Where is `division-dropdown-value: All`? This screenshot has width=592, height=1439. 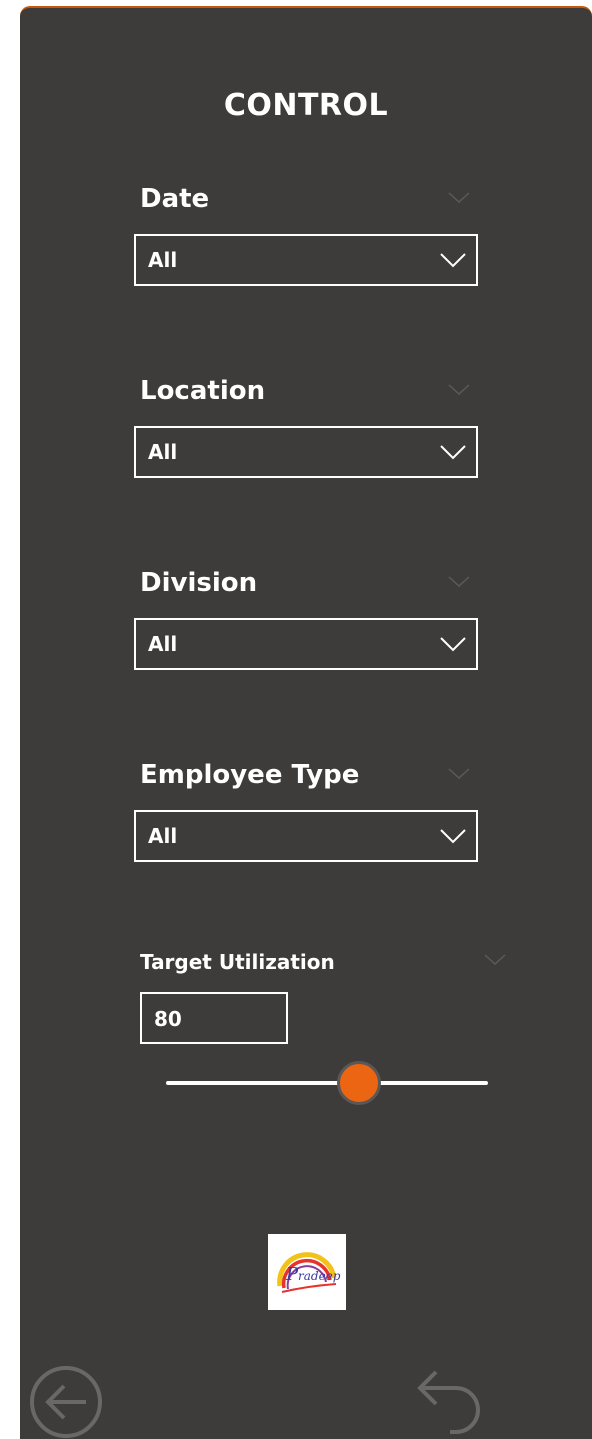
division-dropdown-value: All is located at coordinates (163, 644).